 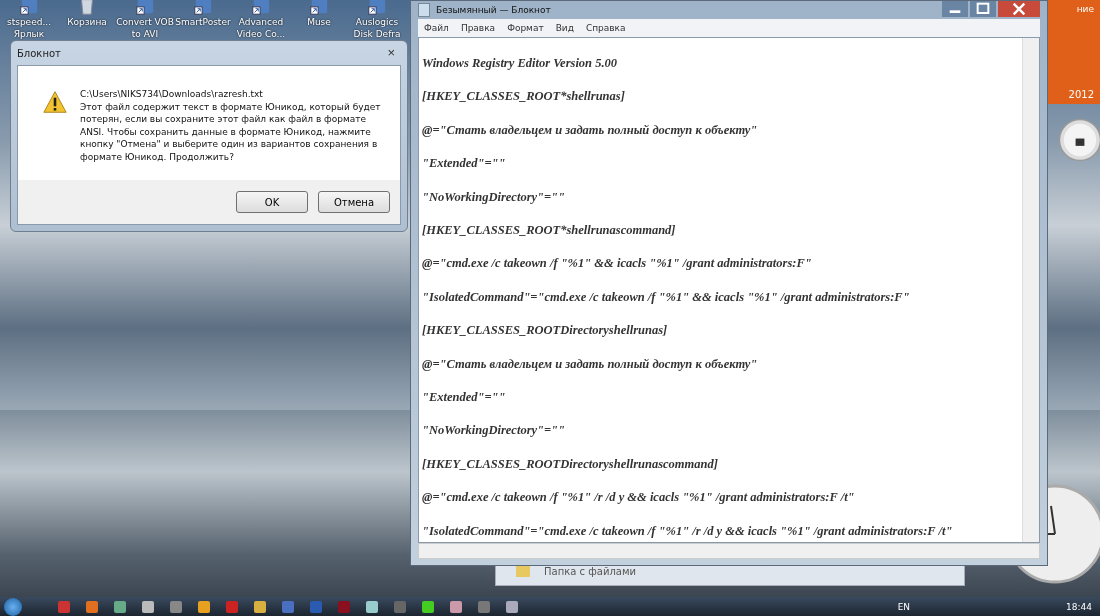 What do you see at coordinates (1019, 9) in the screenshot?
I see `close-icon` at bounding box center [1019, 9].